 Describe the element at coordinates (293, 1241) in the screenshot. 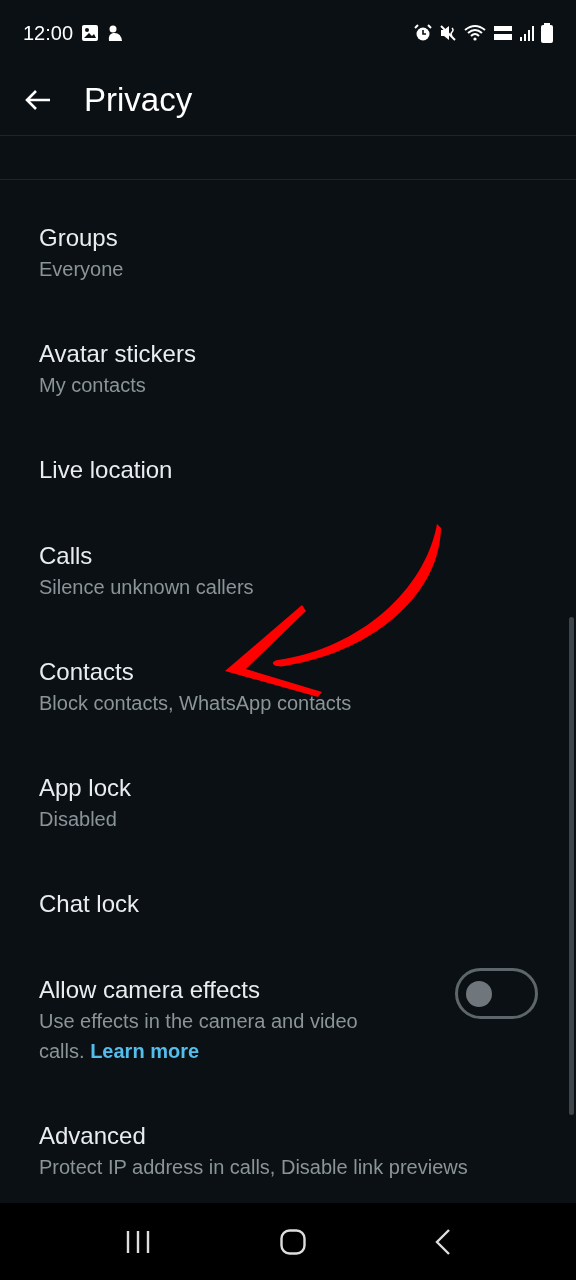

I see `home-icon` at that location.